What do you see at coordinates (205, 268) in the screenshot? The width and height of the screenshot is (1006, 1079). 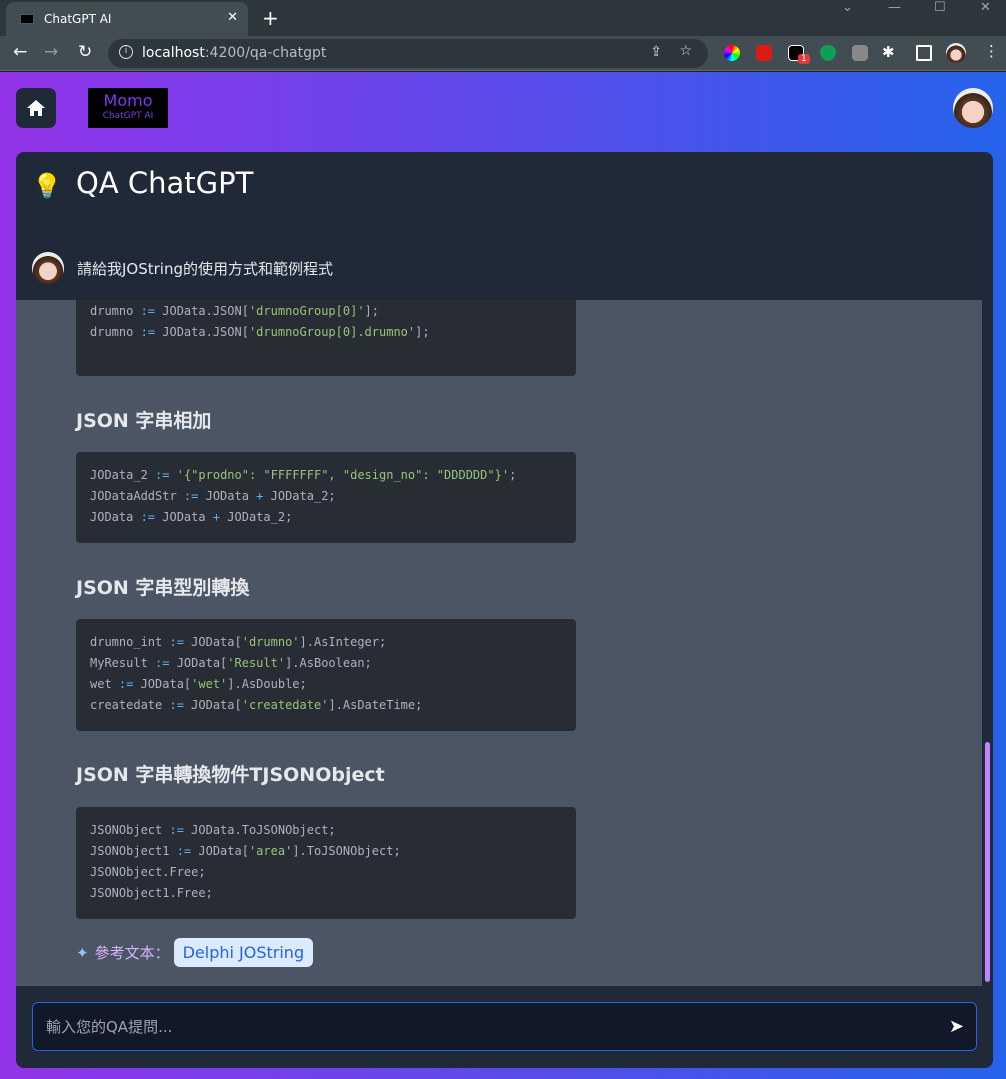 I see `question-text: 請給我JOString的使用方式和範例程式` at bounding box center [205, 268].